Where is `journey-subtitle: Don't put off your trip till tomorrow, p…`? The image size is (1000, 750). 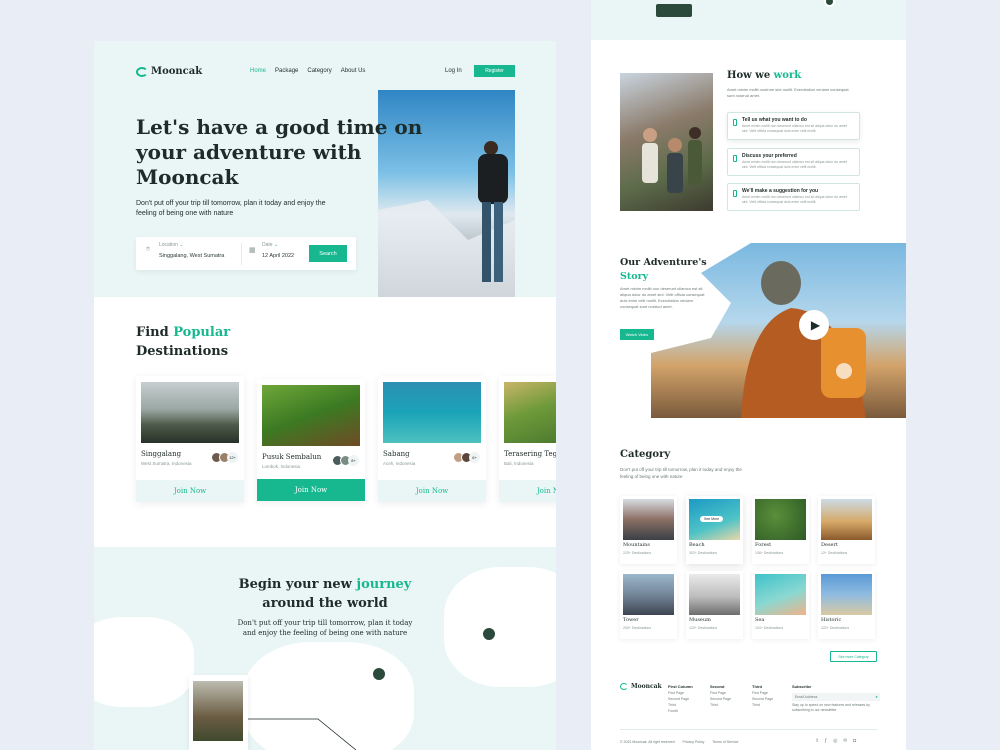 journey-subtitle: Don't put off your trip till tomorrow, p… is located at coordinates (325, 628).